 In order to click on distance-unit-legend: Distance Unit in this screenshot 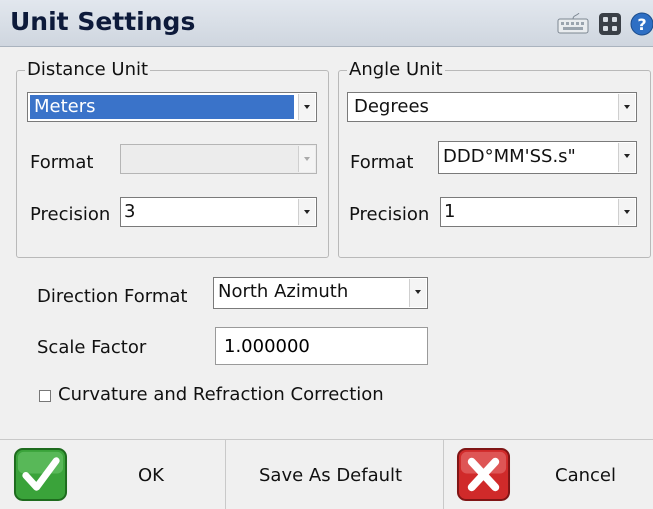, I will do `click(88, 69)`.